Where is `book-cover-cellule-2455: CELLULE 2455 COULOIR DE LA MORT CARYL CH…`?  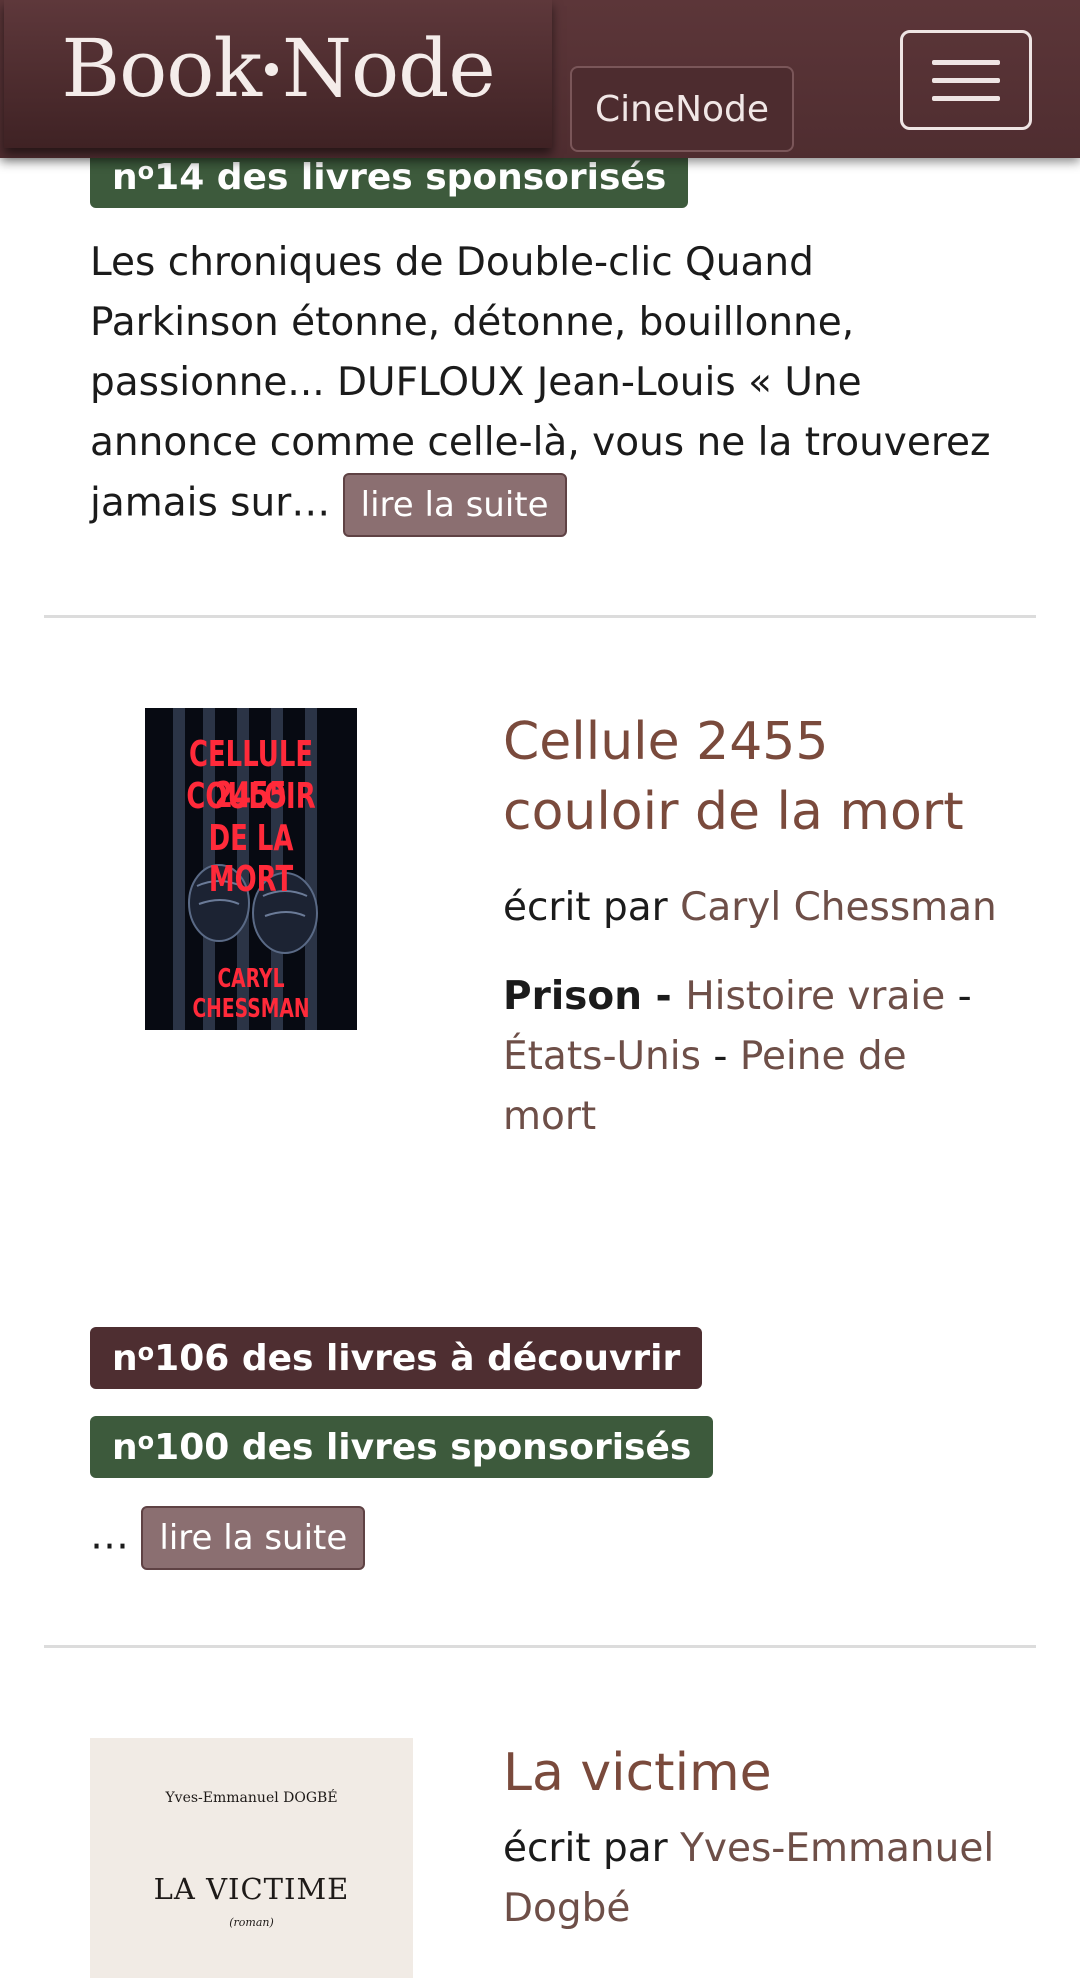 book-cover-cellule-2455: CELLULE 2455 COULOIR DE LA MORT CARYL CH… is located at coordinates (251, 869).